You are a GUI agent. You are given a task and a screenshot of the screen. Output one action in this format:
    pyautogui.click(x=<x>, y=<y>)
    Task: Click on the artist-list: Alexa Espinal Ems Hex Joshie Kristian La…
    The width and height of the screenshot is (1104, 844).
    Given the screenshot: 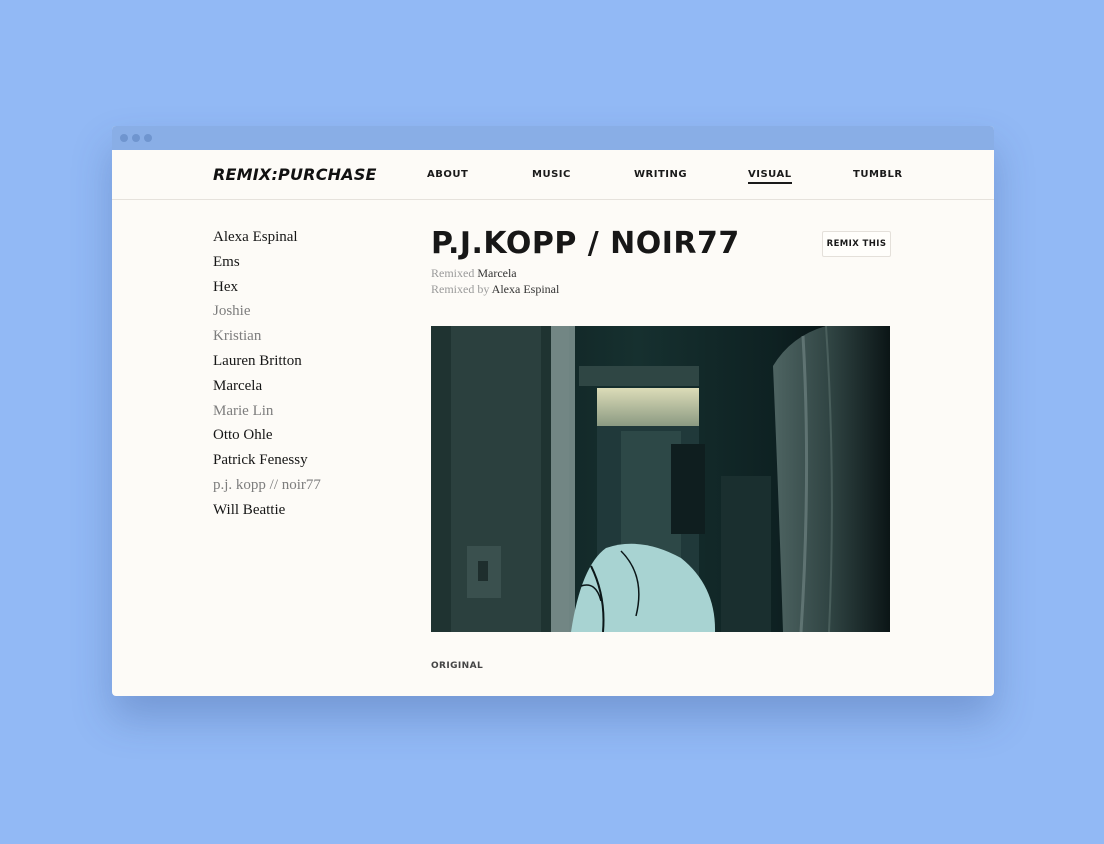 What is the action you would take?
    pyautogui.click(x=267, y=377)
    